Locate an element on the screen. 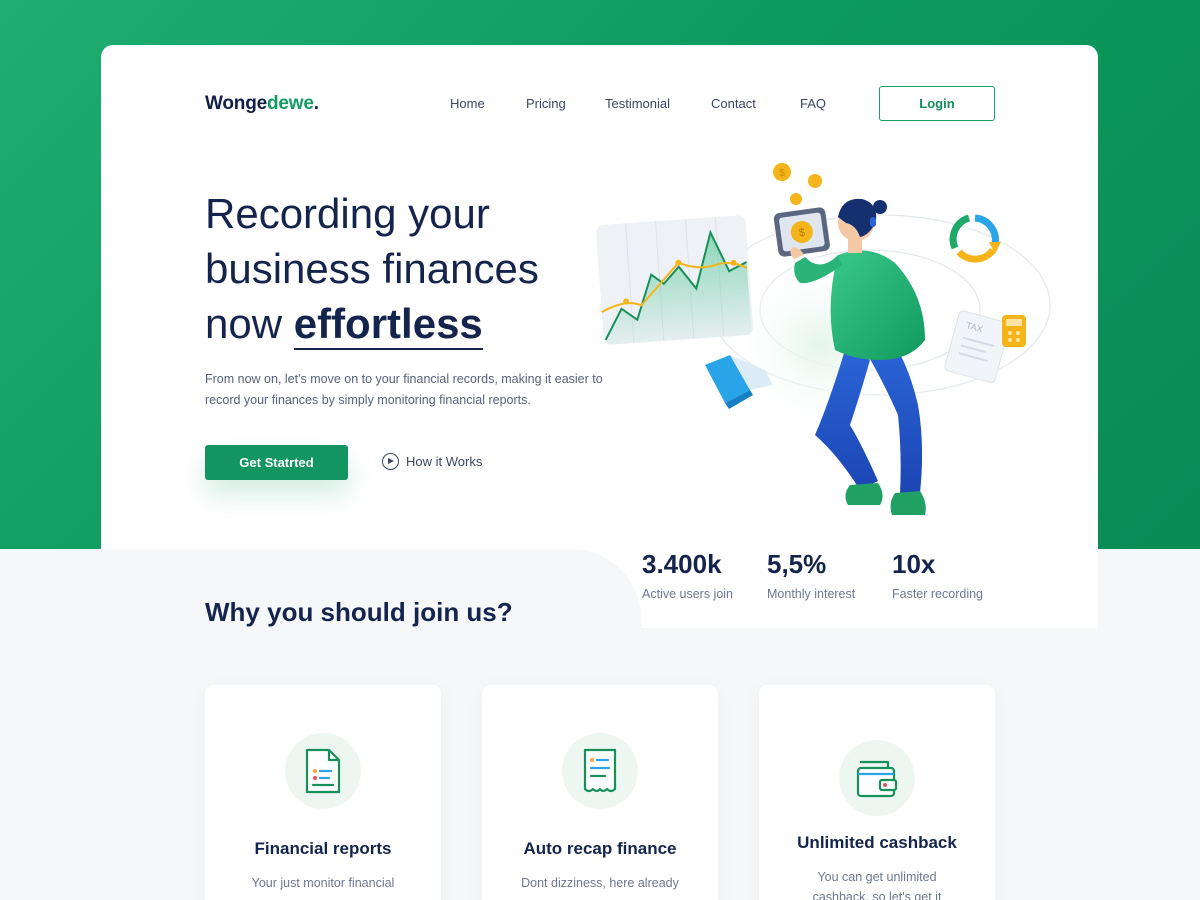  wallet-icon is located at coordinates (877, 779).